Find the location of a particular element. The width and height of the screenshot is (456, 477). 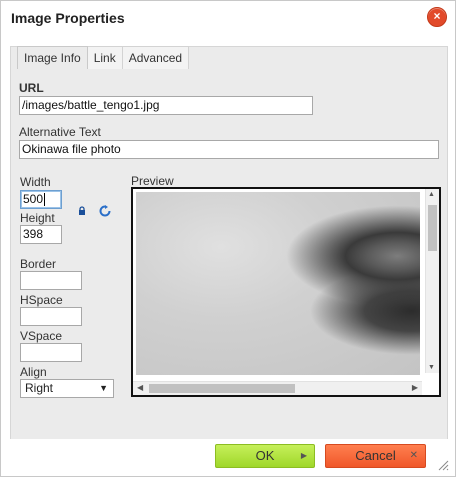

arrow-right-icon: ▶ is located at coordinates (303, 455).